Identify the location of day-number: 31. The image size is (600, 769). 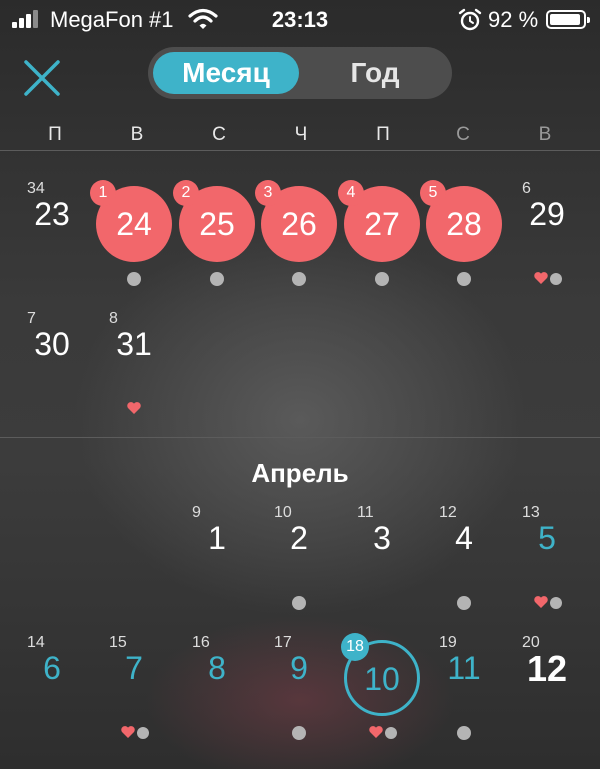
(134, 344).